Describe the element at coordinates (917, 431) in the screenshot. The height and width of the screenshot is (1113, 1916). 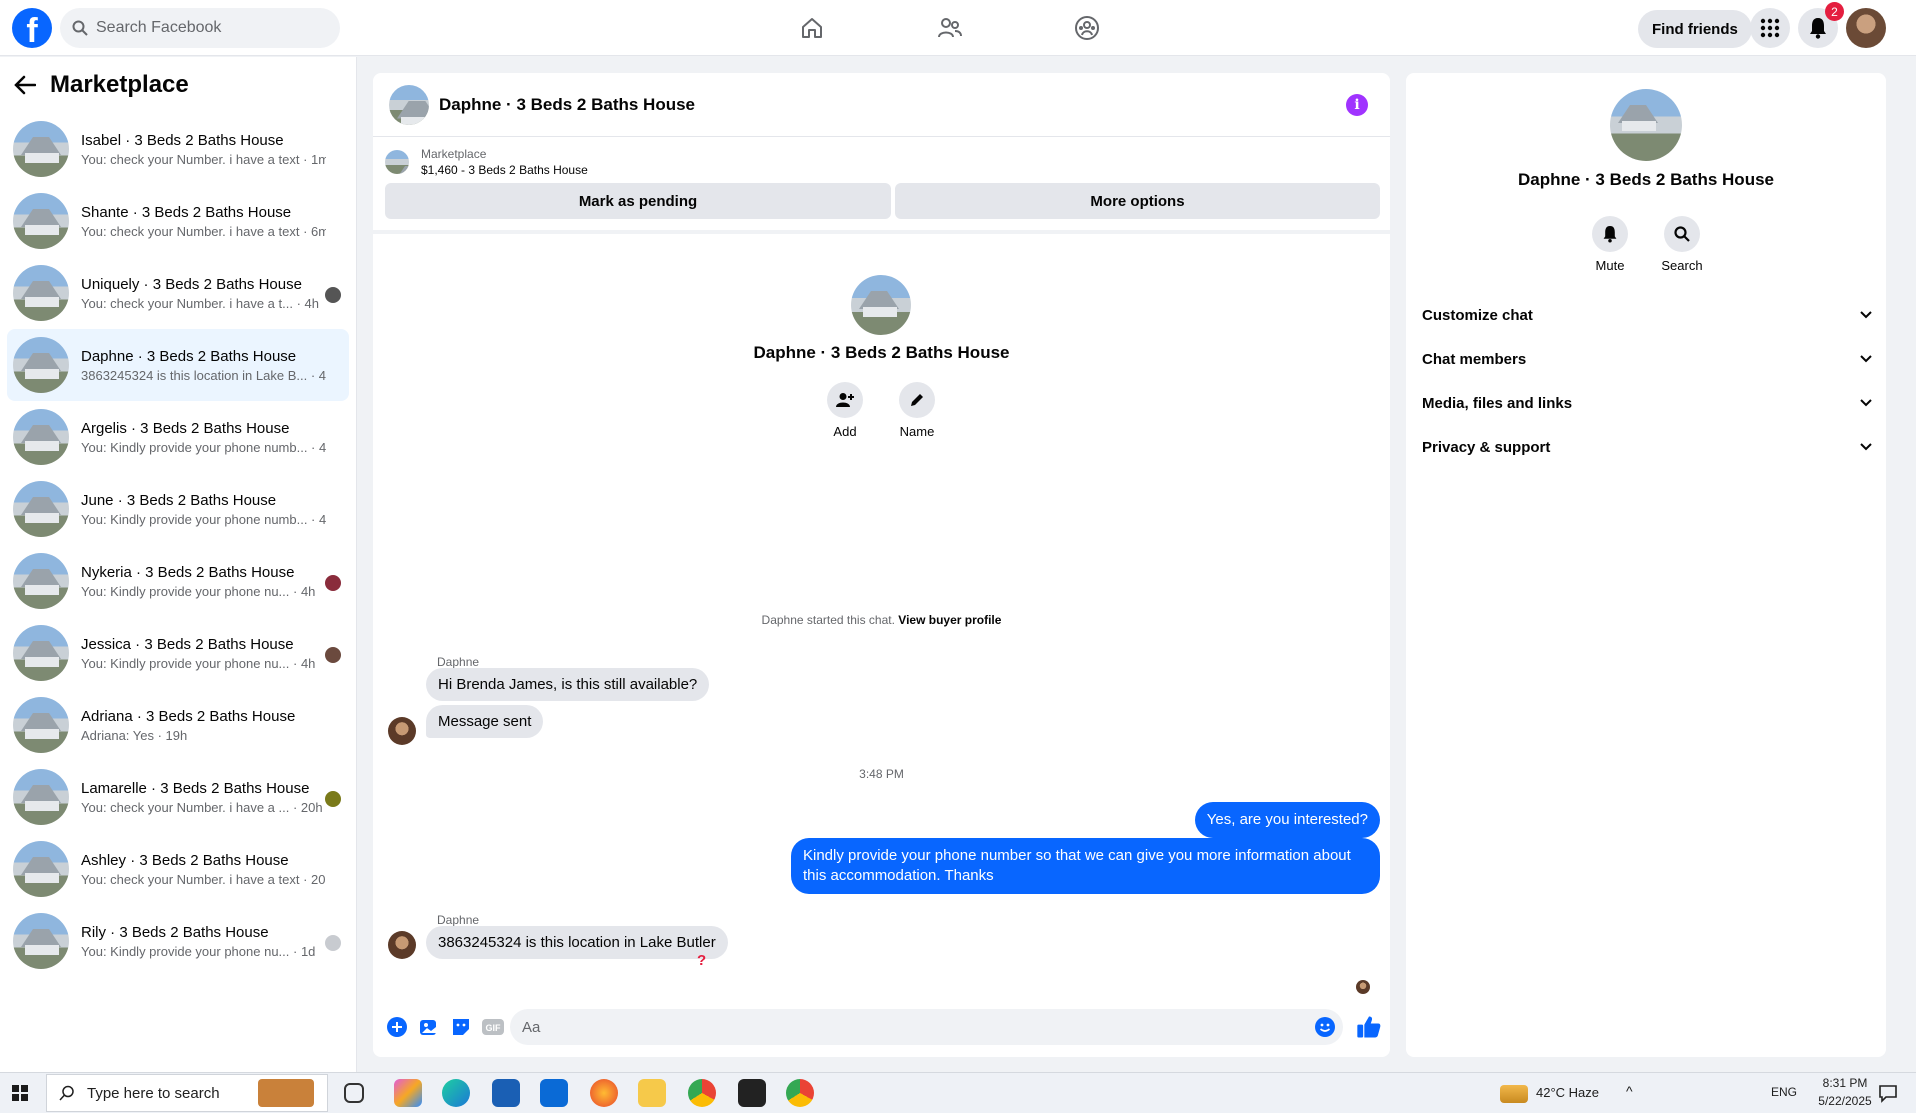
I see `name-label: Name` at that location.